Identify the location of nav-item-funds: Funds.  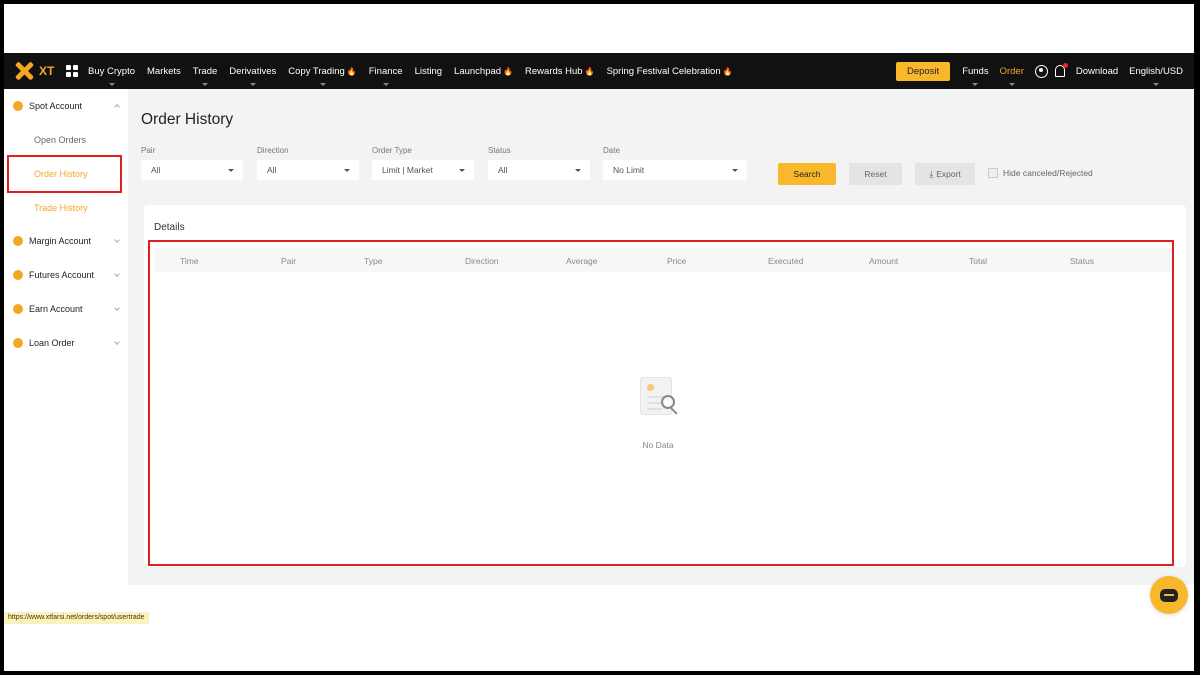
(975, 75).